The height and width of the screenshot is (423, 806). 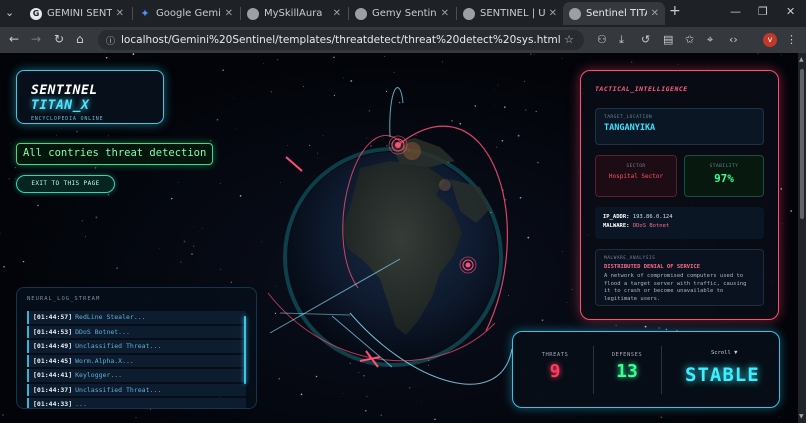 What do you see at coordinates (80, 39) in the screenshot?
I see `home-icon: ⌂` at bounding box center [80, 39].